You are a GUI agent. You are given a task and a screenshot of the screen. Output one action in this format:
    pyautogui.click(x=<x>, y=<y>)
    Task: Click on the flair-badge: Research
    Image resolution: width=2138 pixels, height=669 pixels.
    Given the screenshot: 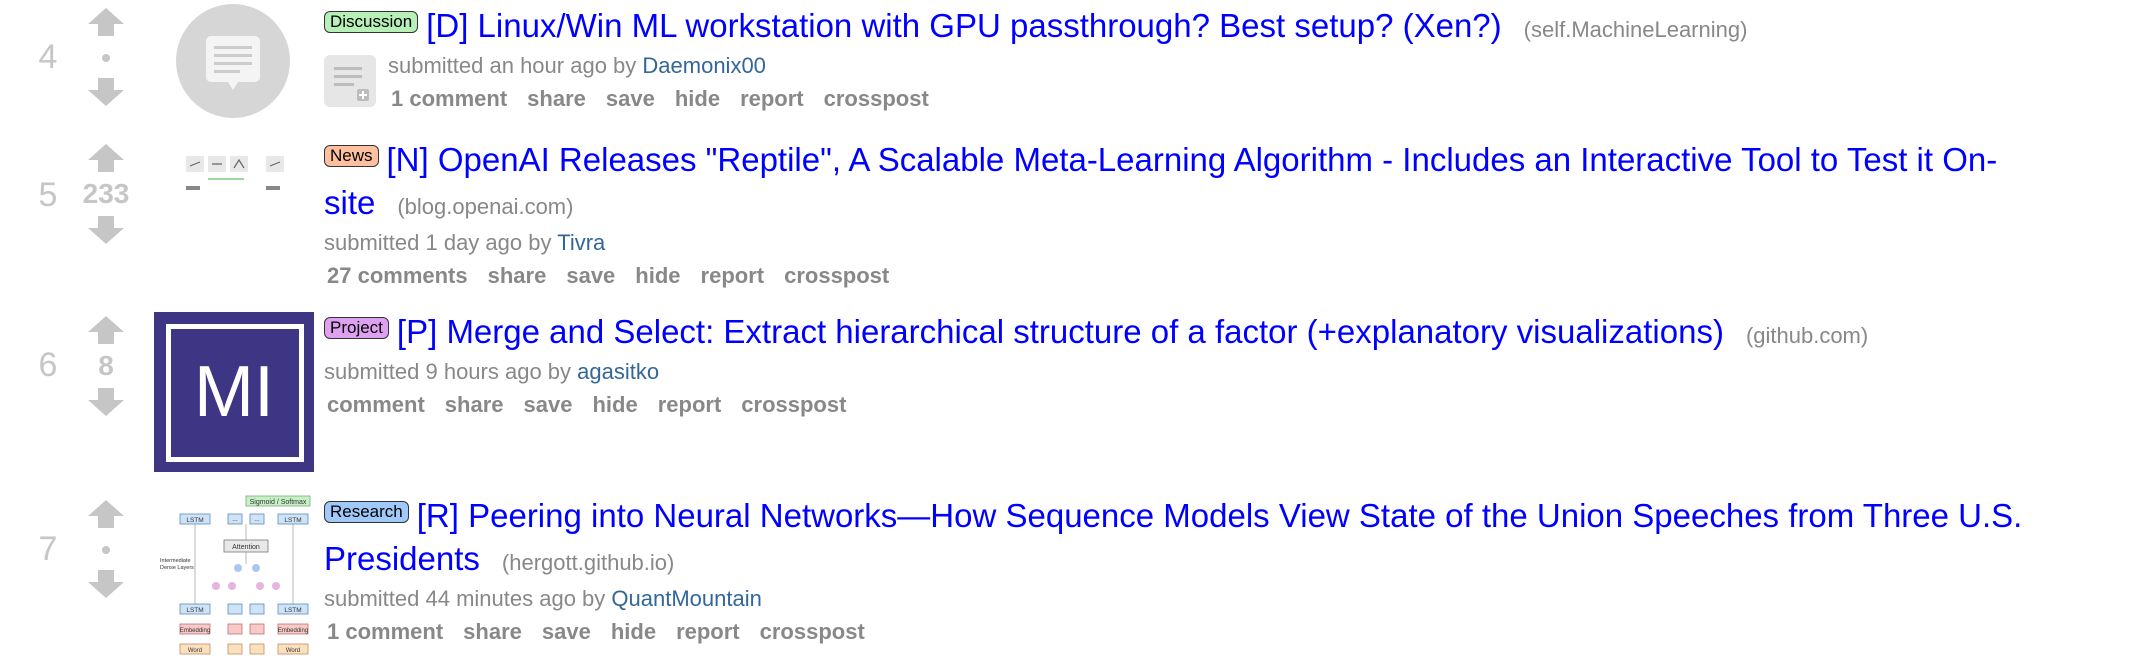 What is the action you would take?
    pyautogui.click(x=366, y=512)
    